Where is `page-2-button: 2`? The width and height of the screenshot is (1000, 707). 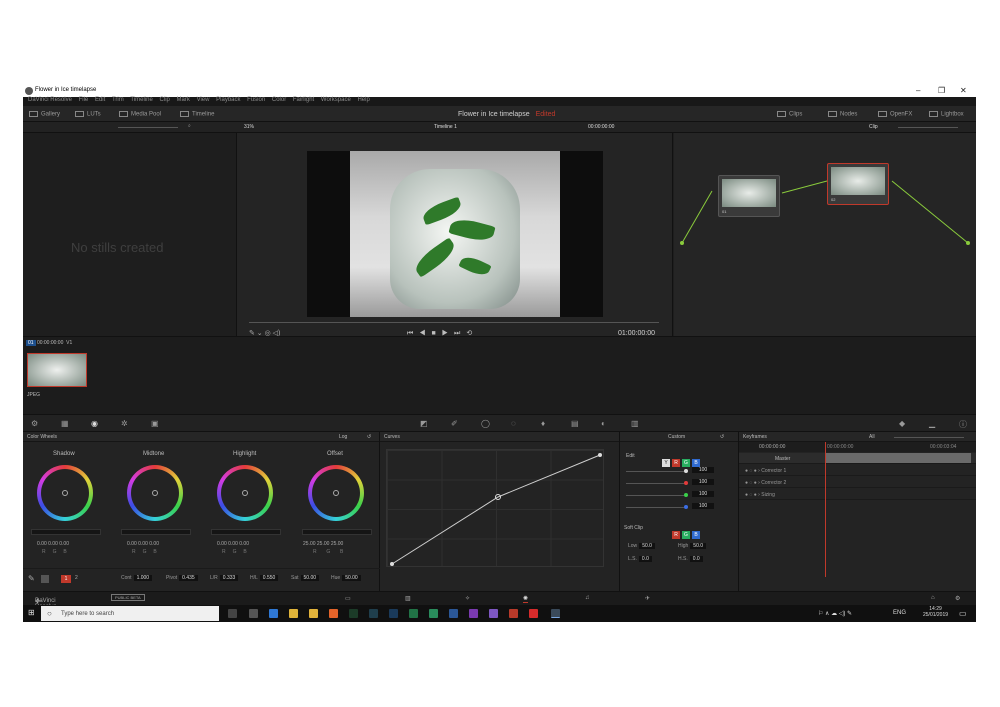 page-2-button: 2 is located at coordinates (76, 578).